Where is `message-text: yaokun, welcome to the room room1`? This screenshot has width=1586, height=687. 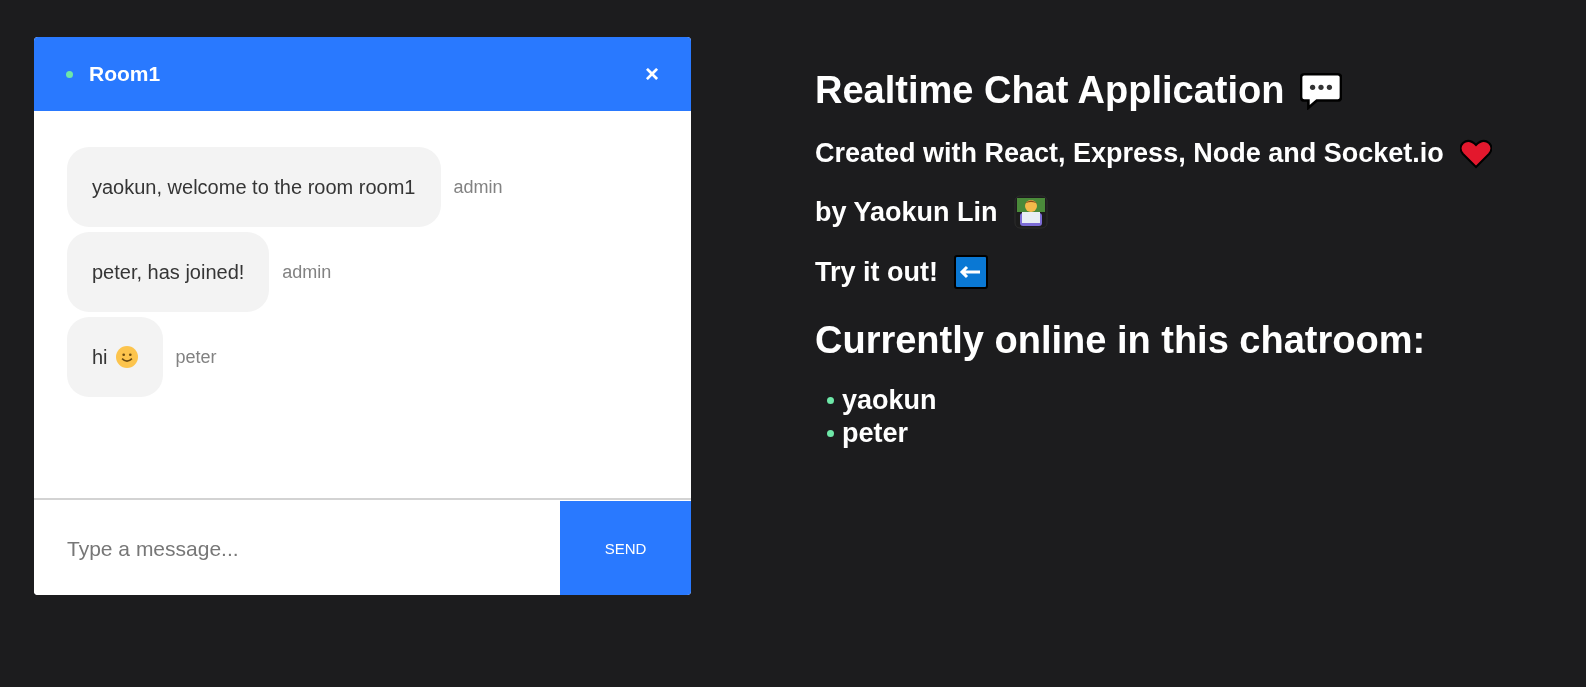
message-text: yaokun, welcome to the room room1 is located at coordinates (254, 187).